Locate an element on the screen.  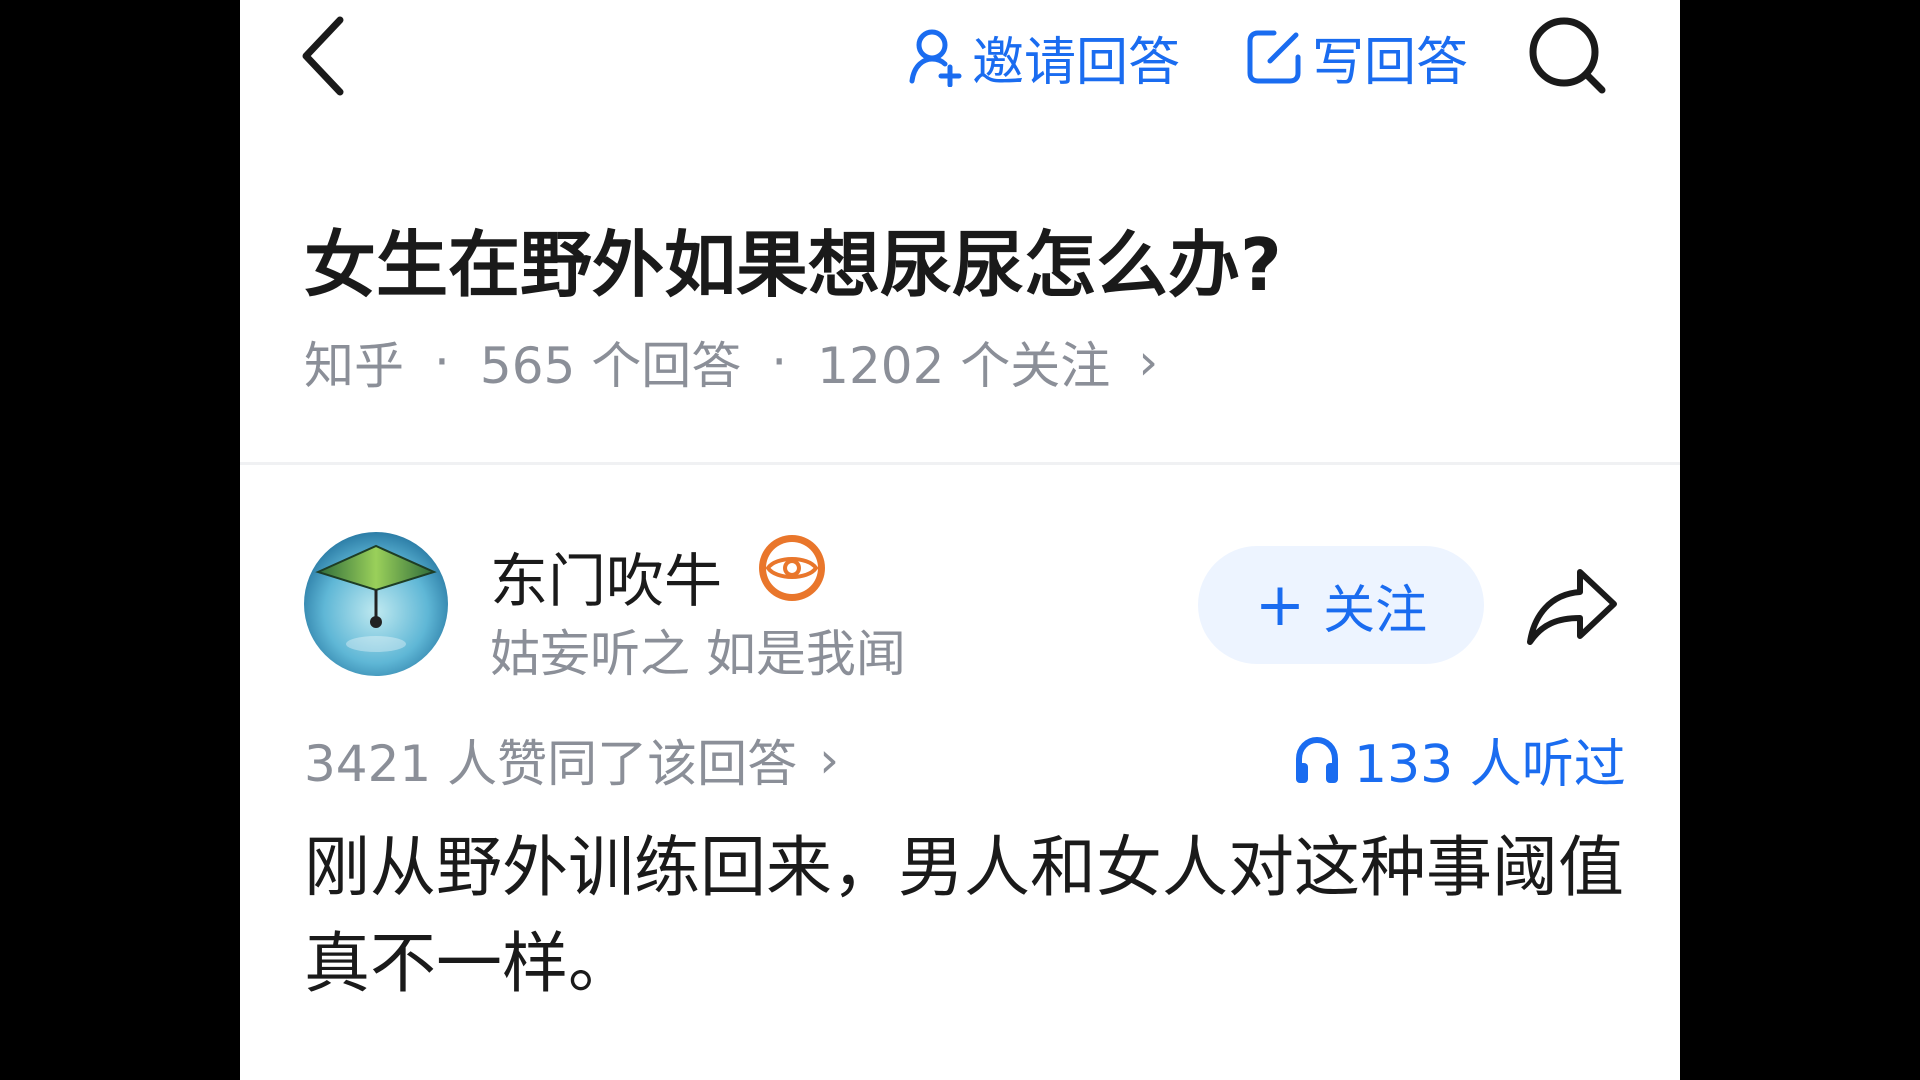
write-answer-label: 写回答 is located at coordinates (1390, 62).